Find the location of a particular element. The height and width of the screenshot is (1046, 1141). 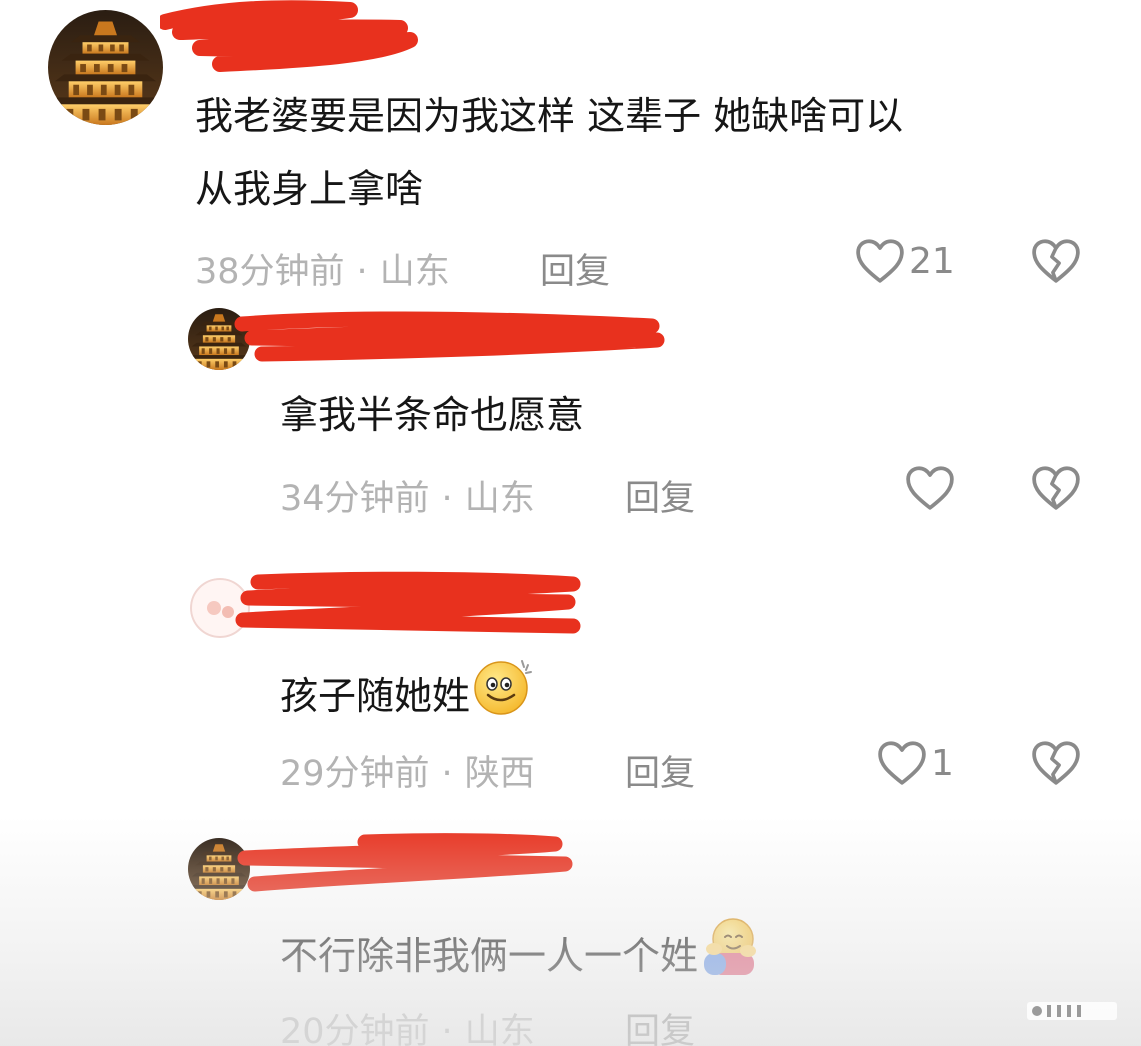

like-button is located at coordinates (932, 488).